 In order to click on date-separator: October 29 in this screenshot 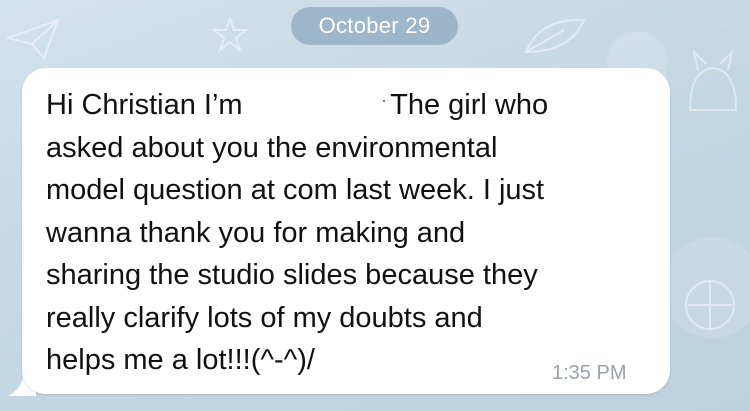, I will do `click(374, 26)`.